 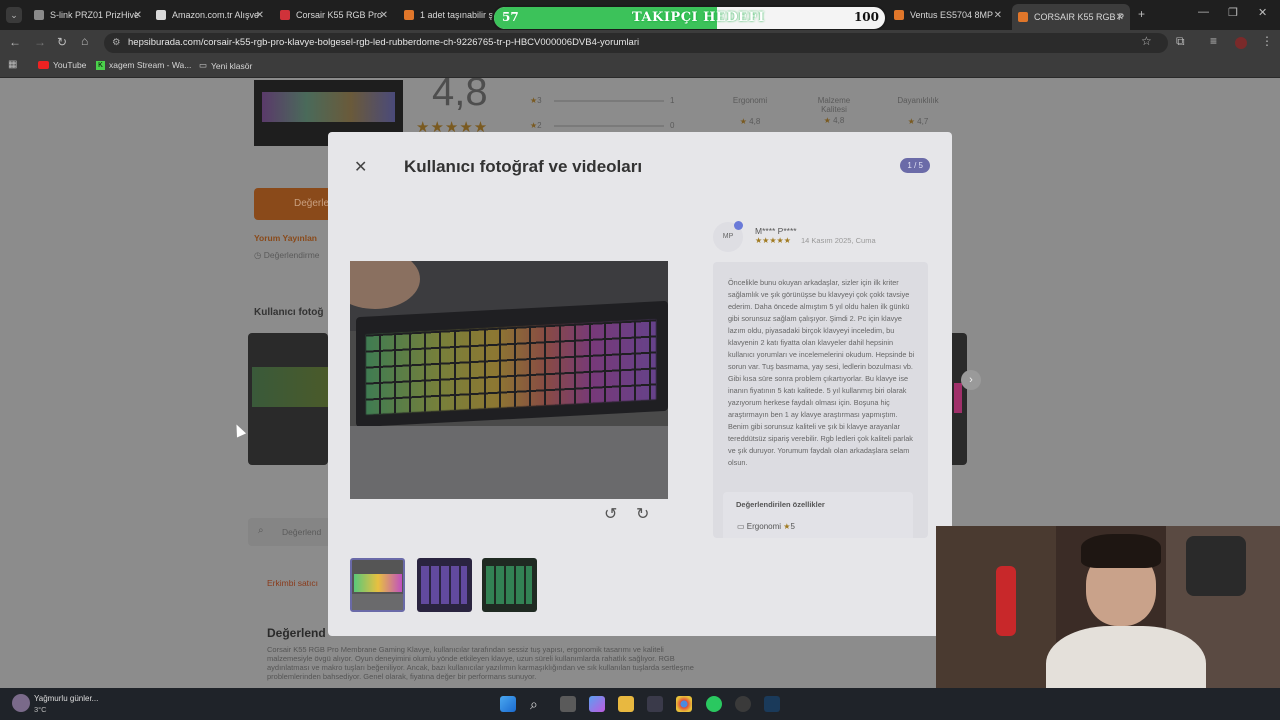 I want to click on photo-counter-badge: 1 / 5, so click(x=915, y=165).